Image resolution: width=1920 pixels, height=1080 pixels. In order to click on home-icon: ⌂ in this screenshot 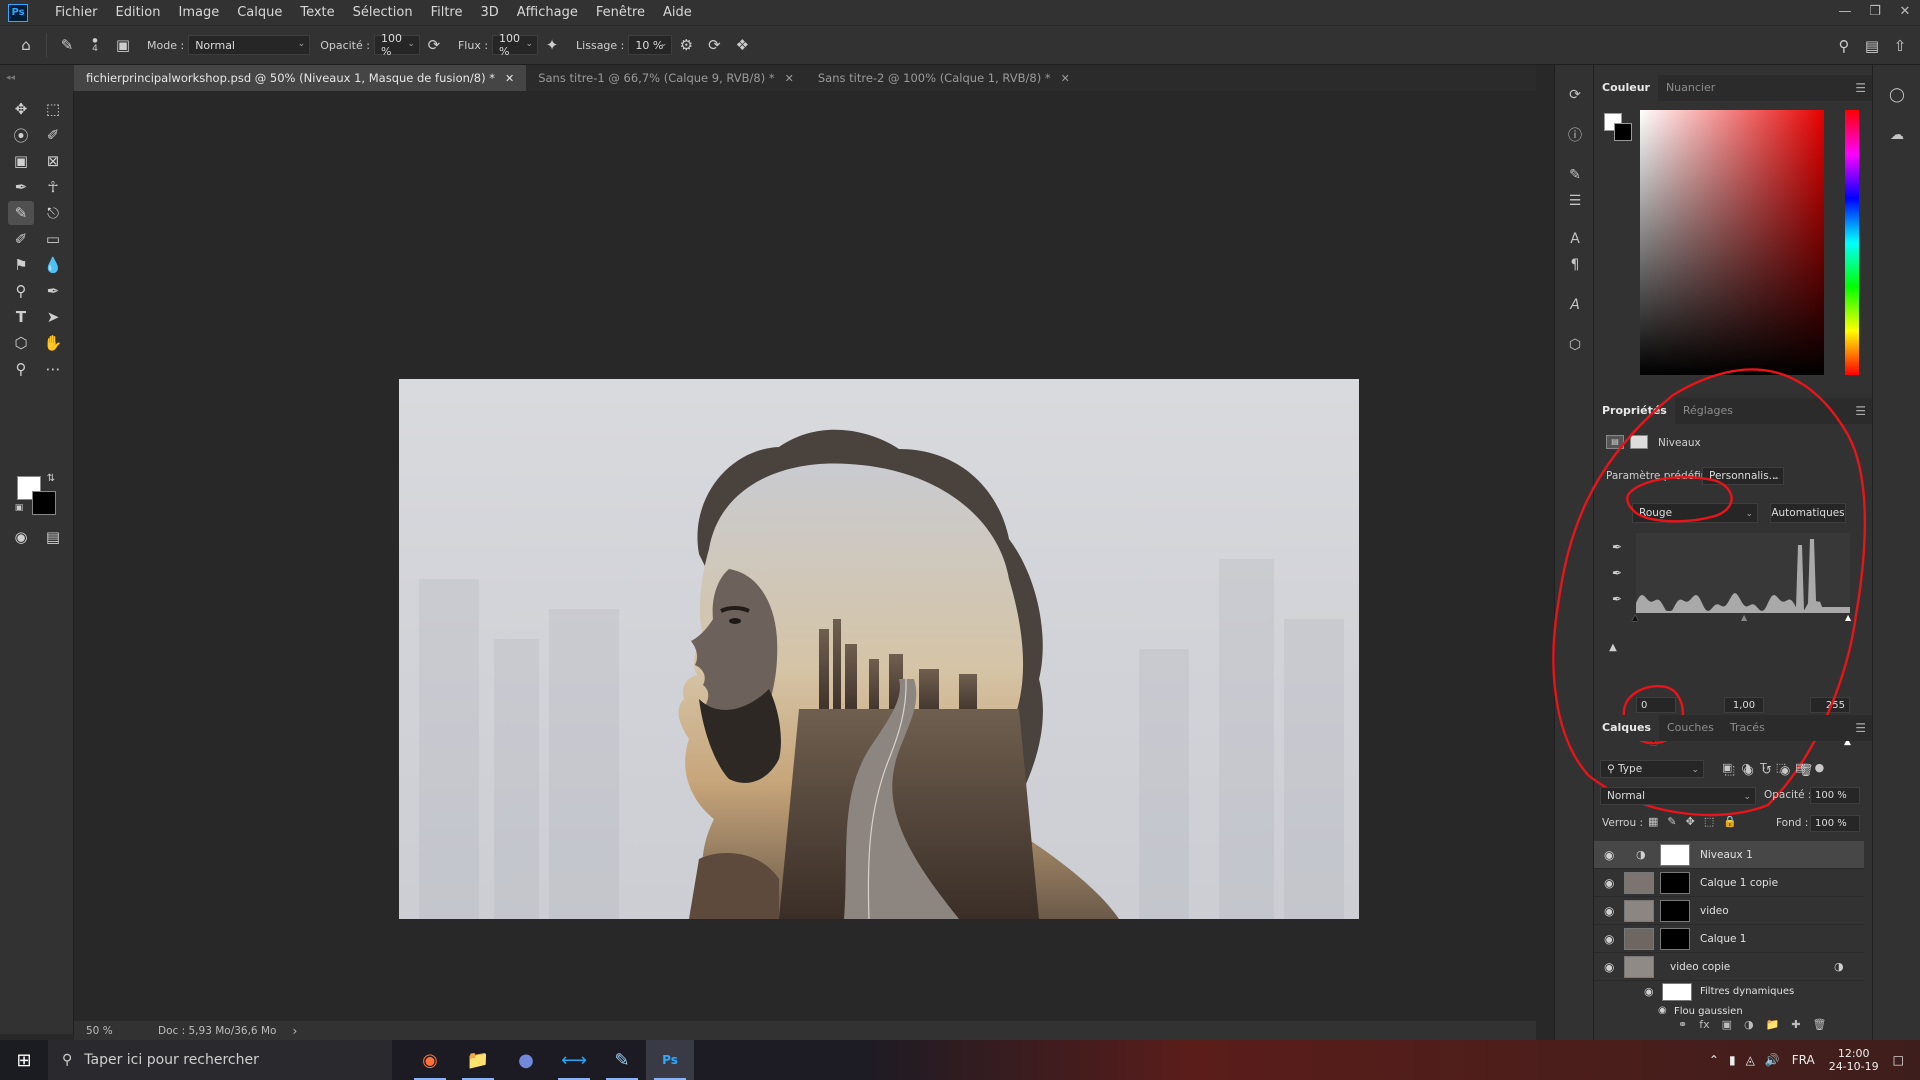, I will do `click(26, 45)`.